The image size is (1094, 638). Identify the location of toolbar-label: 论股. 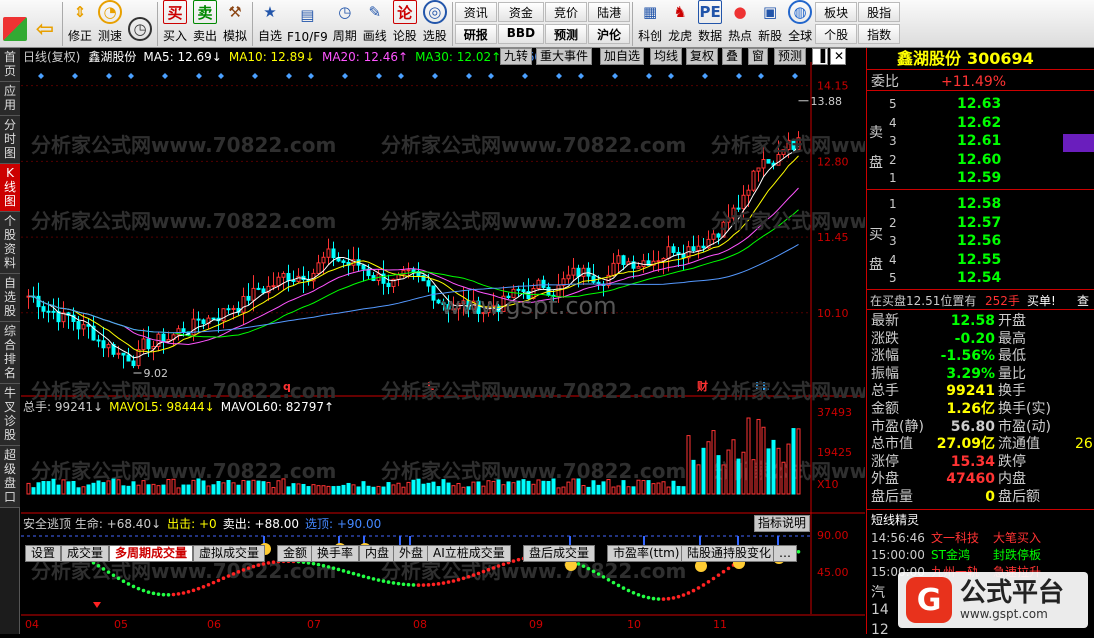
(404, 36).